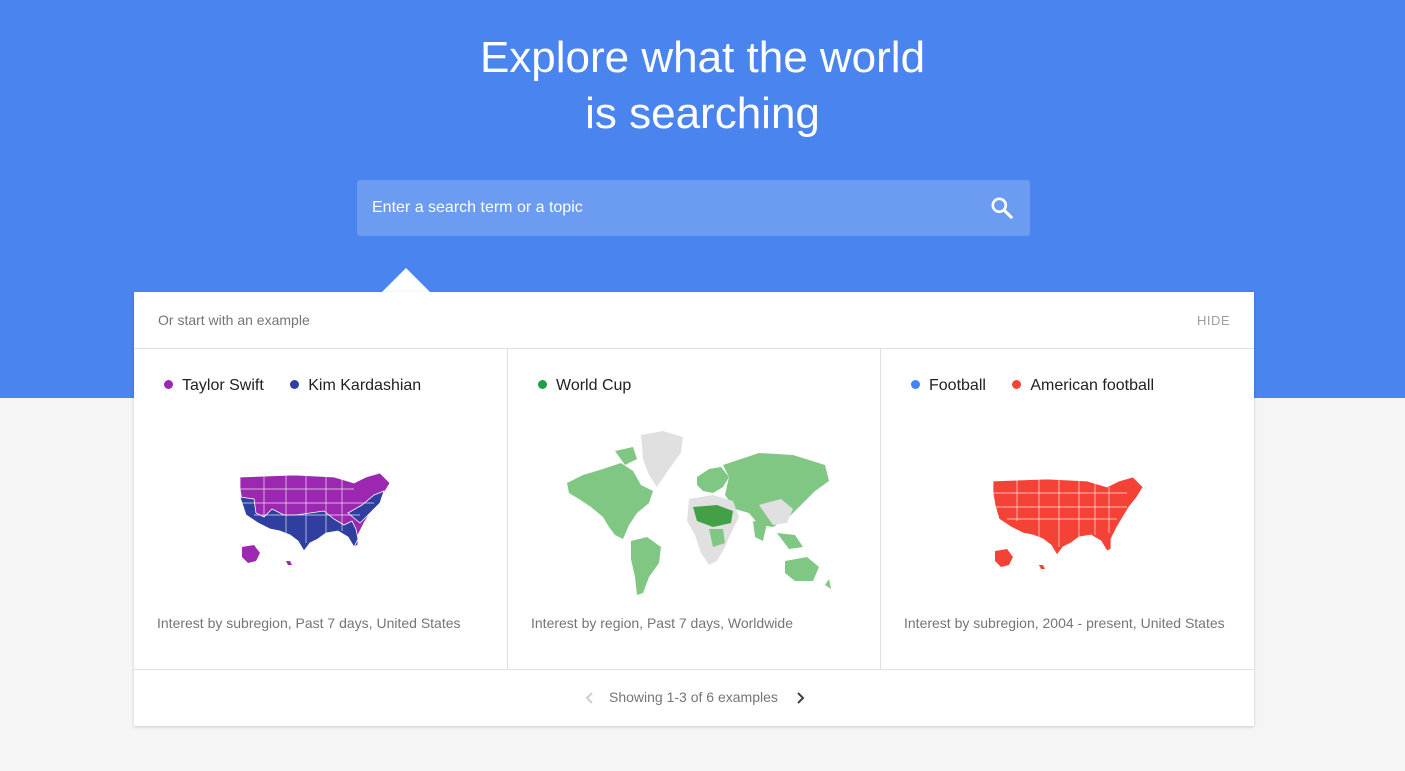  What do you see at coordinates (1213, 320) in the screenshot?
I see `hide-button: HIDE` at bounding box center [1213, 320].